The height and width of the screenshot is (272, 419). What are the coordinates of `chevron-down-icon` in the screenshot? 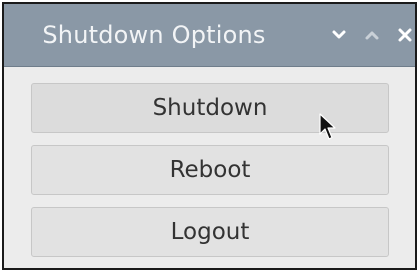 It's located at (339, 34).